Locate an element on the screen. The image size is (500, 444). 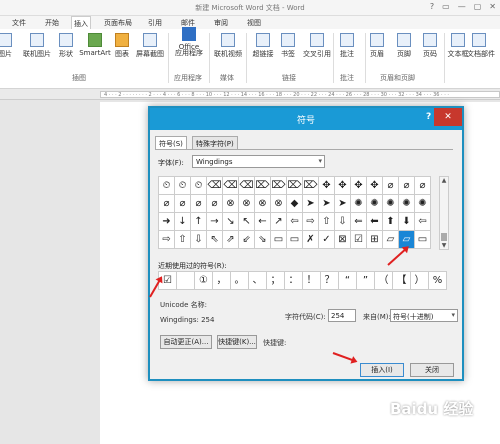
cross-reference-button: 交叉引用 is located at coordinates (317, 46).